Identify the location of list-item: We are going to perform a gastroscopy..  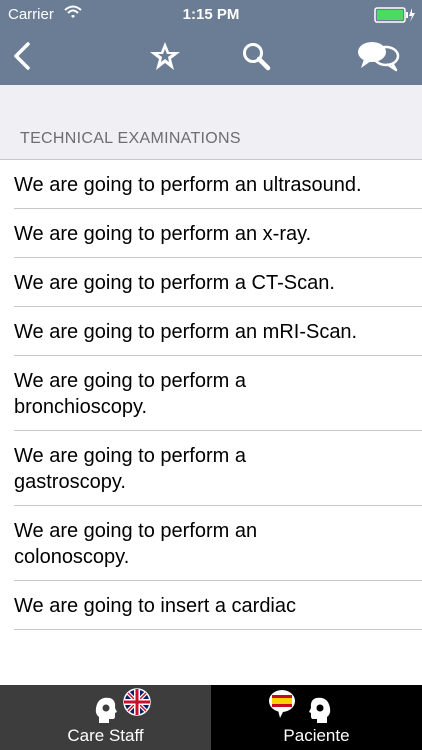
(211, 468).